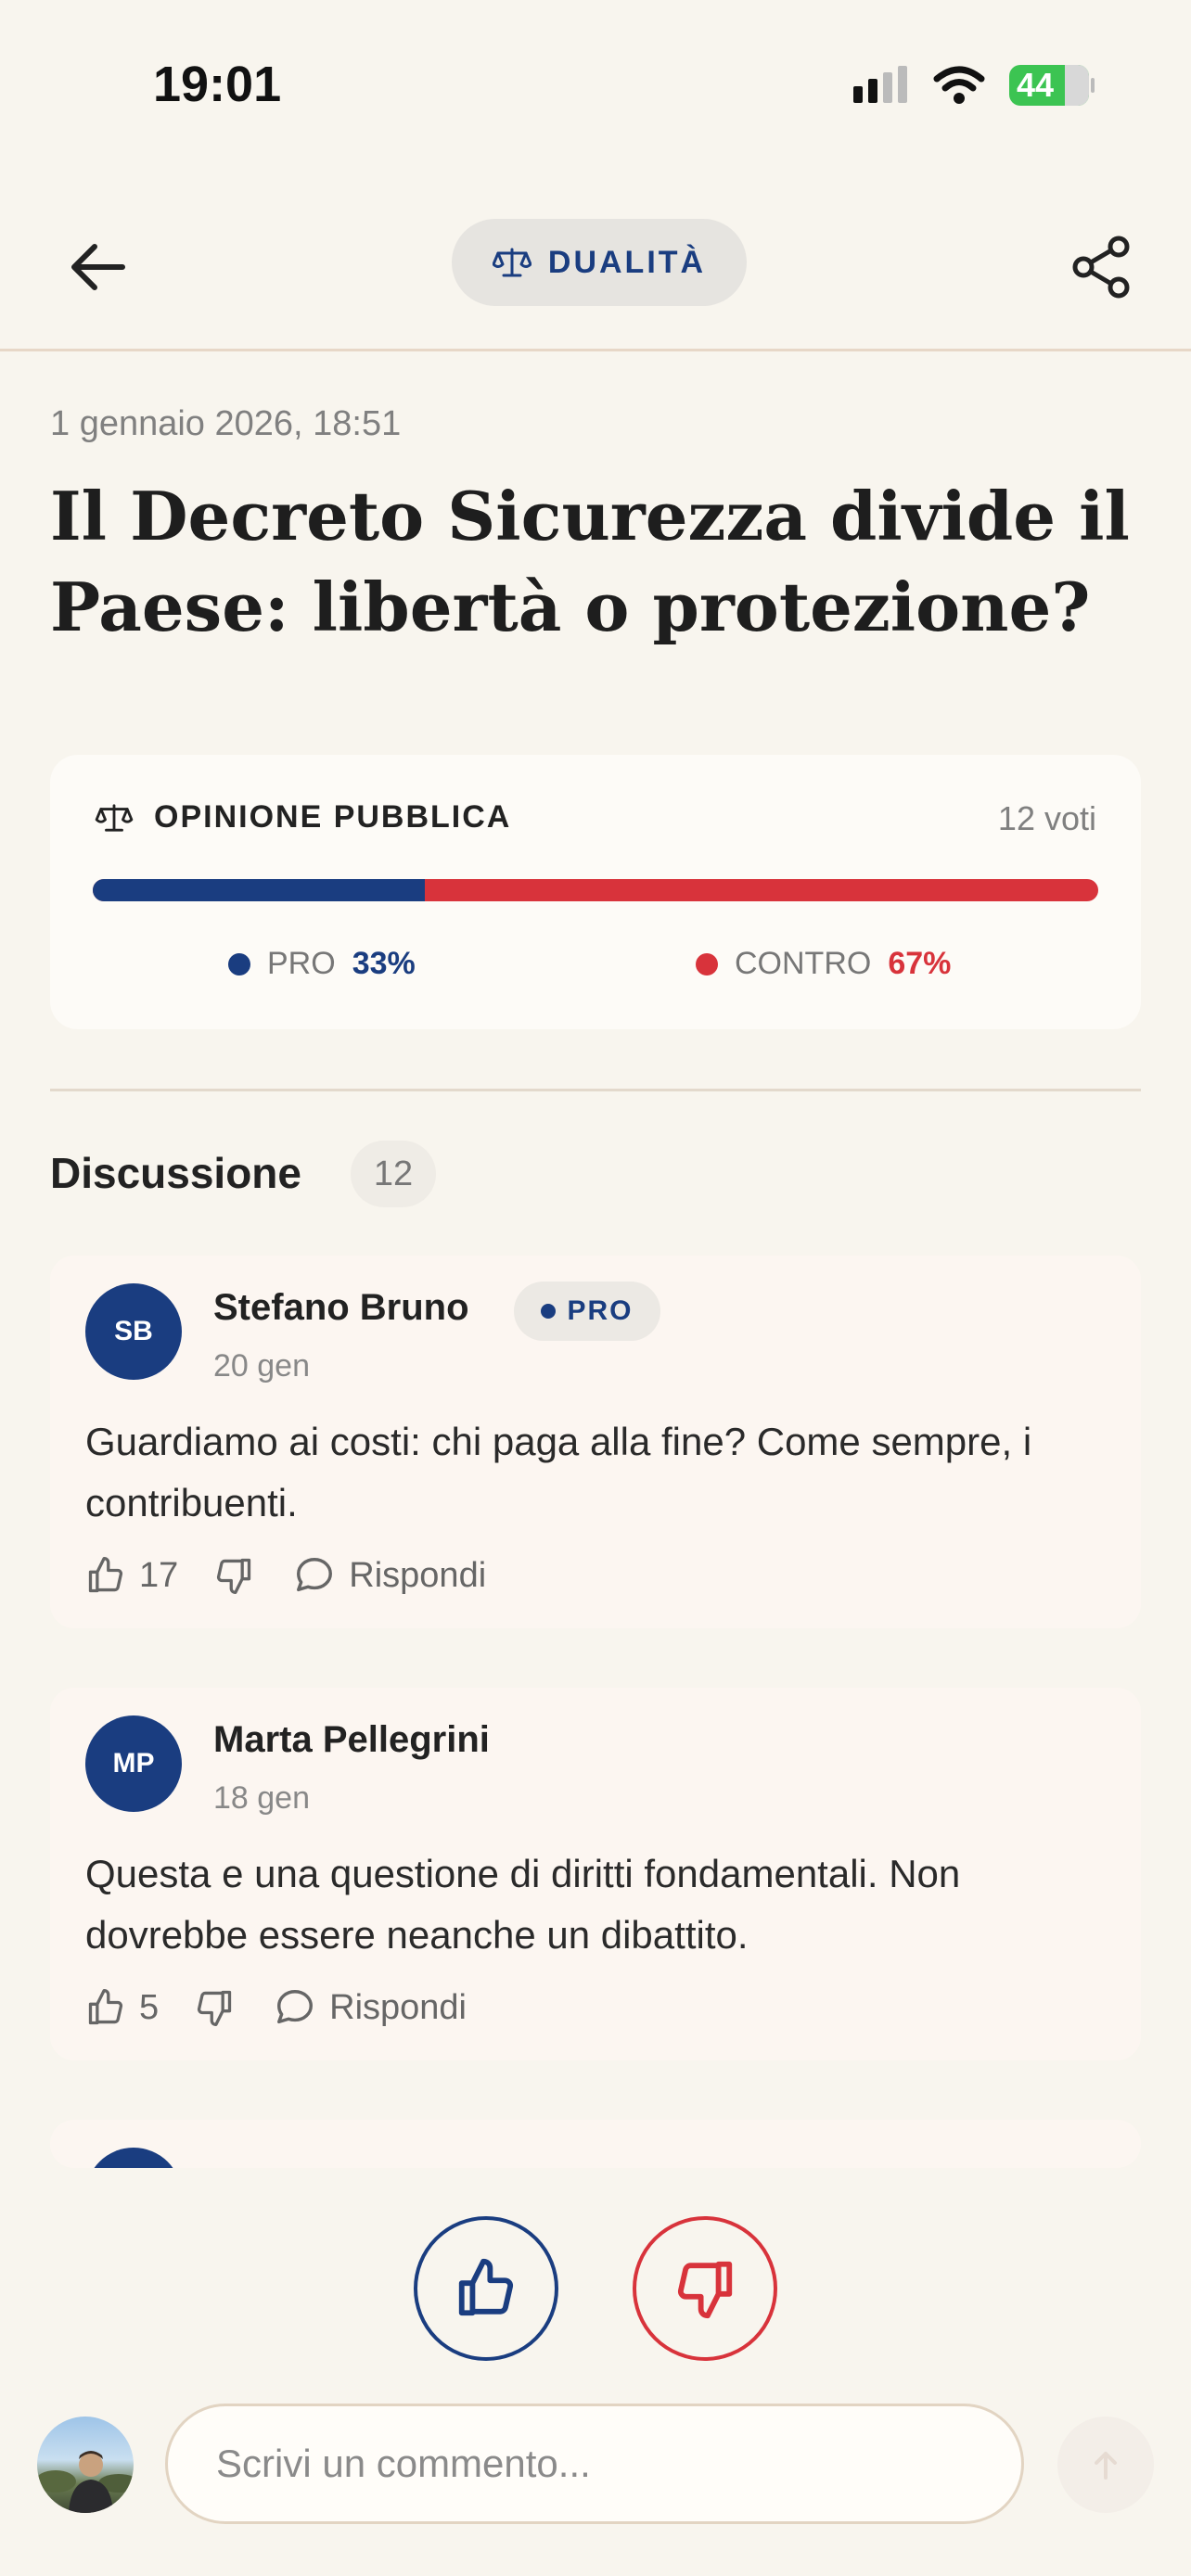  I want to click on arrow-left-icon, so click(98, 267).